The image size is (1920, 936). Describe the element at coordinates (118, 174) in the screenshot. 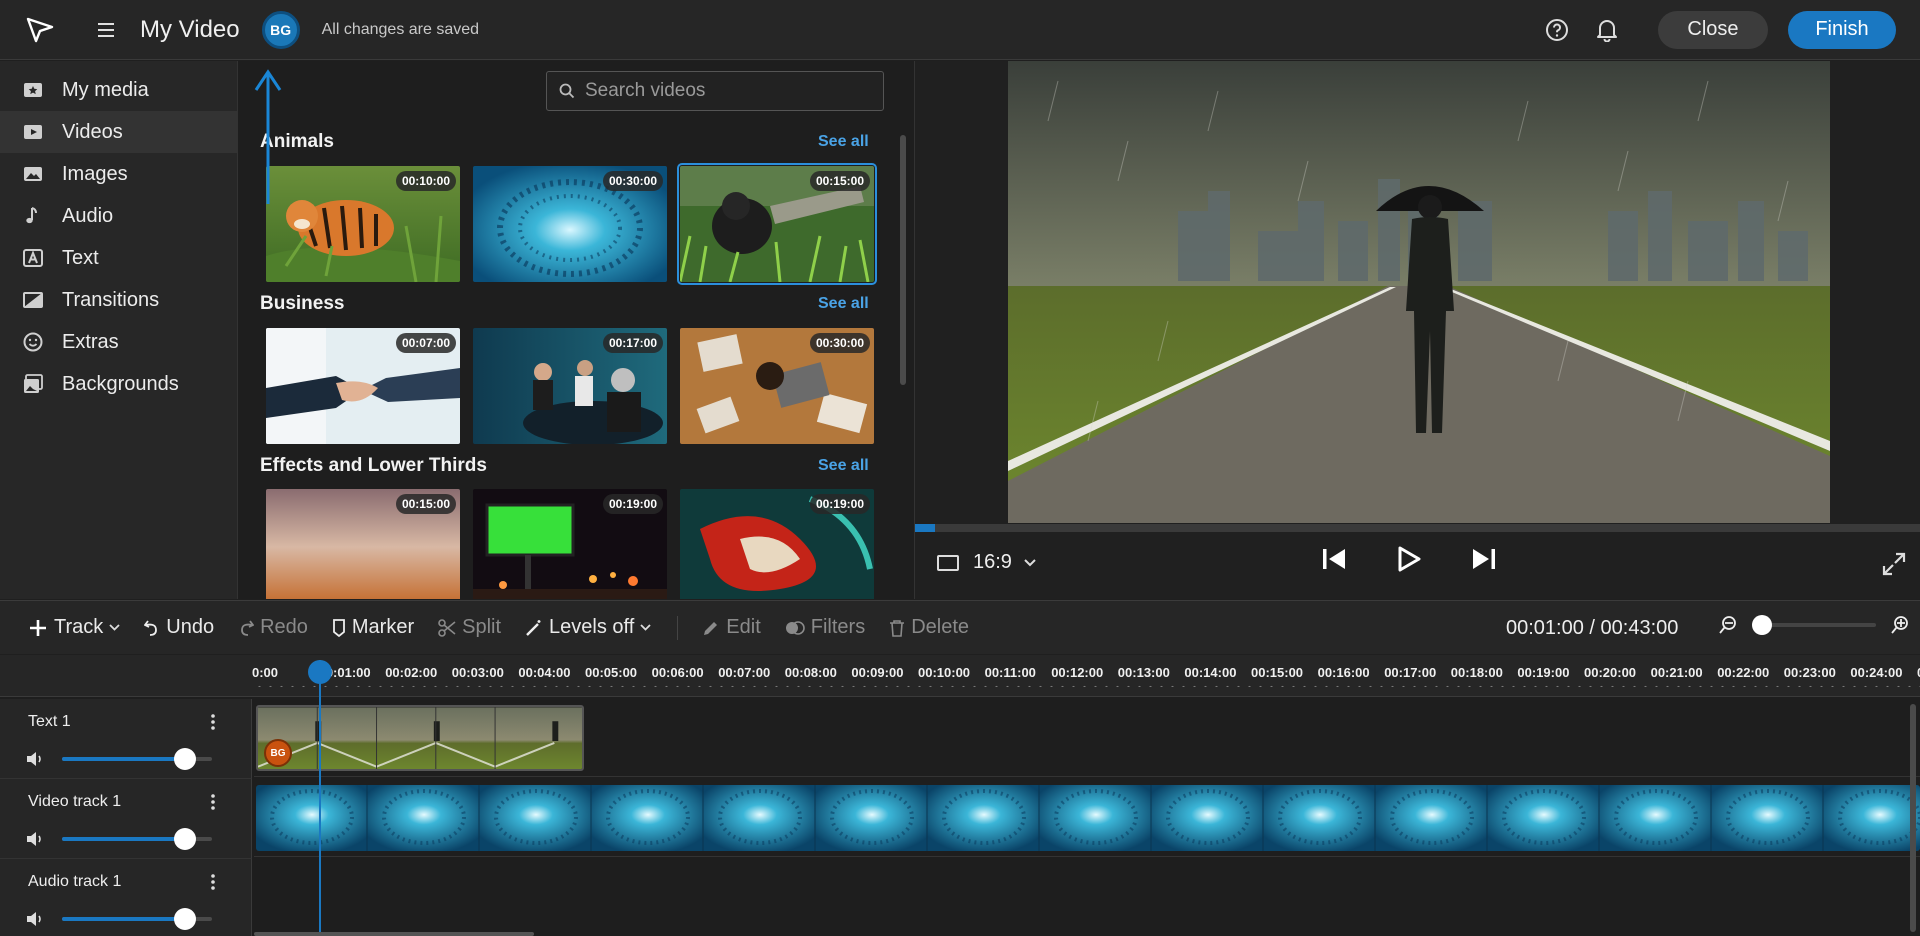

I see `sidebar-item-images: Images` at that location.